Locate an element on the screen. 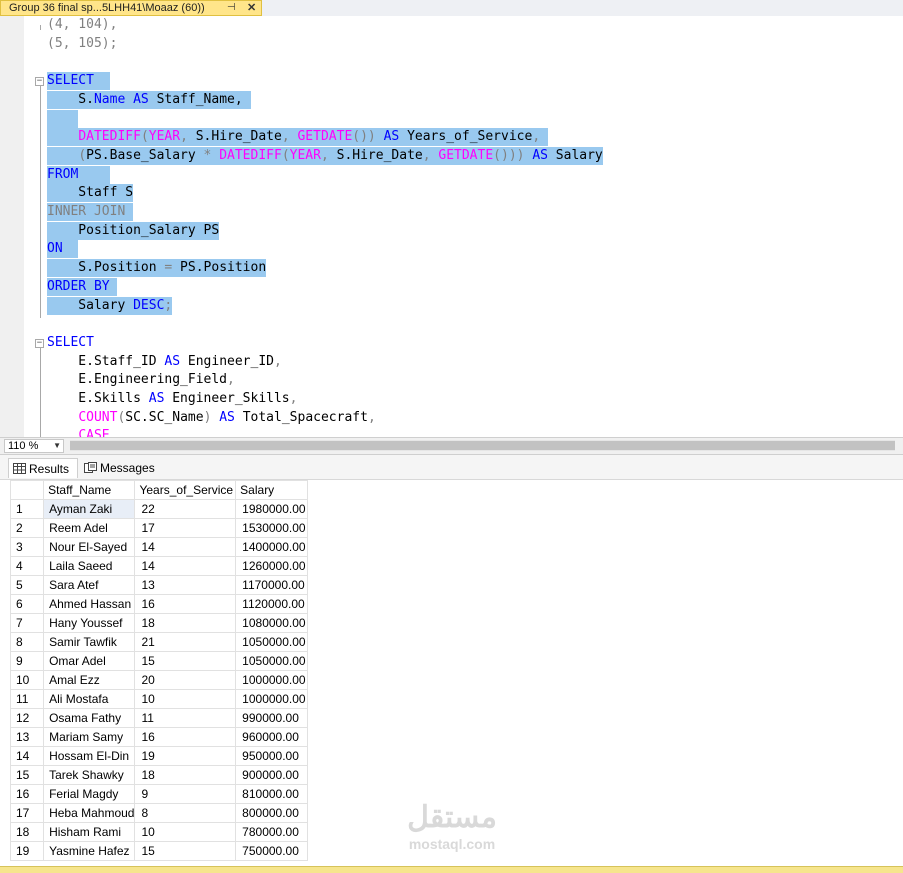 This screenshot has height=873, width=903. row-number: 13 is located at coordinates (27, 737).